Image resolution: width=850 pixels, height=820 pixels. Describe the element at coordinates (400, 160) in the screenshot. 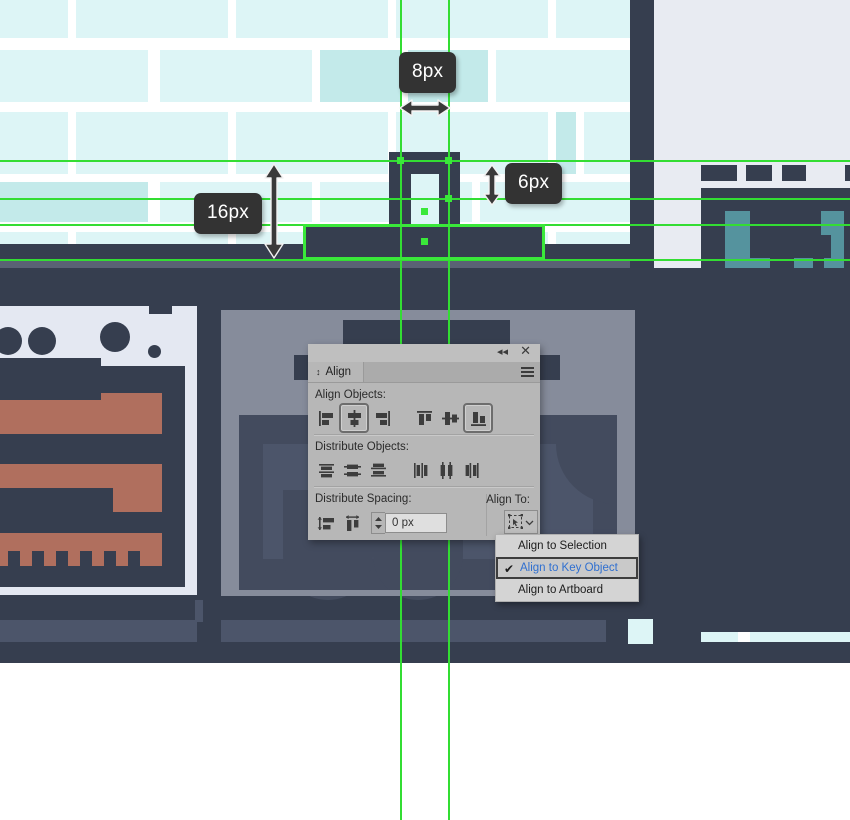

I see `anchor-point-arch-tl` at that location.